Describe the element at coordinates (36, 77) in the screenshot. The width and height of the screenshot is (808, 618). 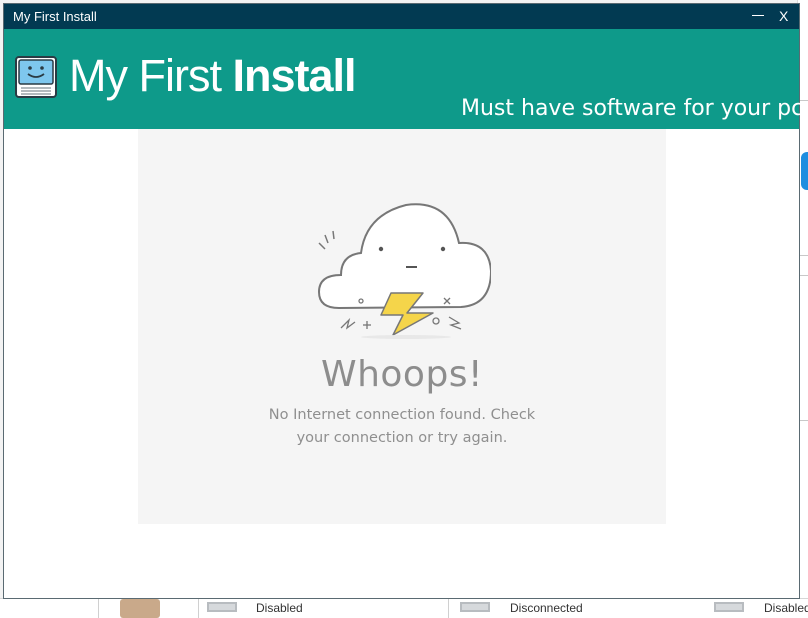
I see `laptop-smiley-icon` at that location.